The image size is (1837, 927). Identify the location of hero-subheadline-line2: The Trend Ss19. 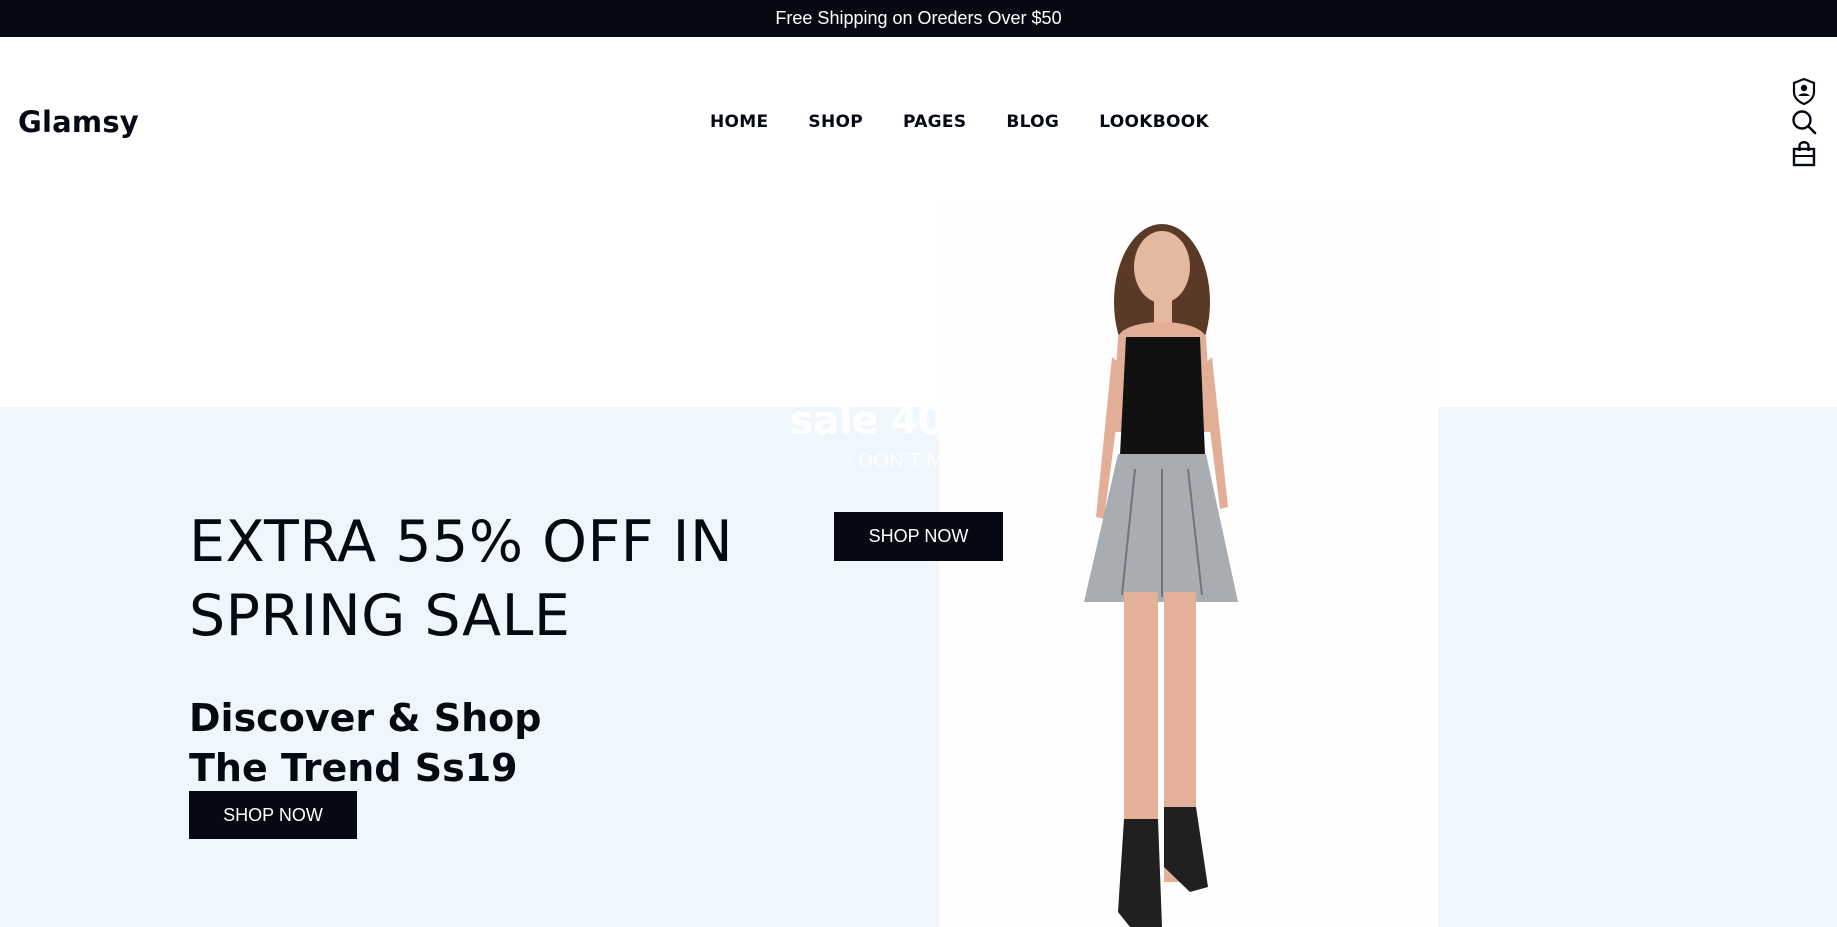
(353, 768).